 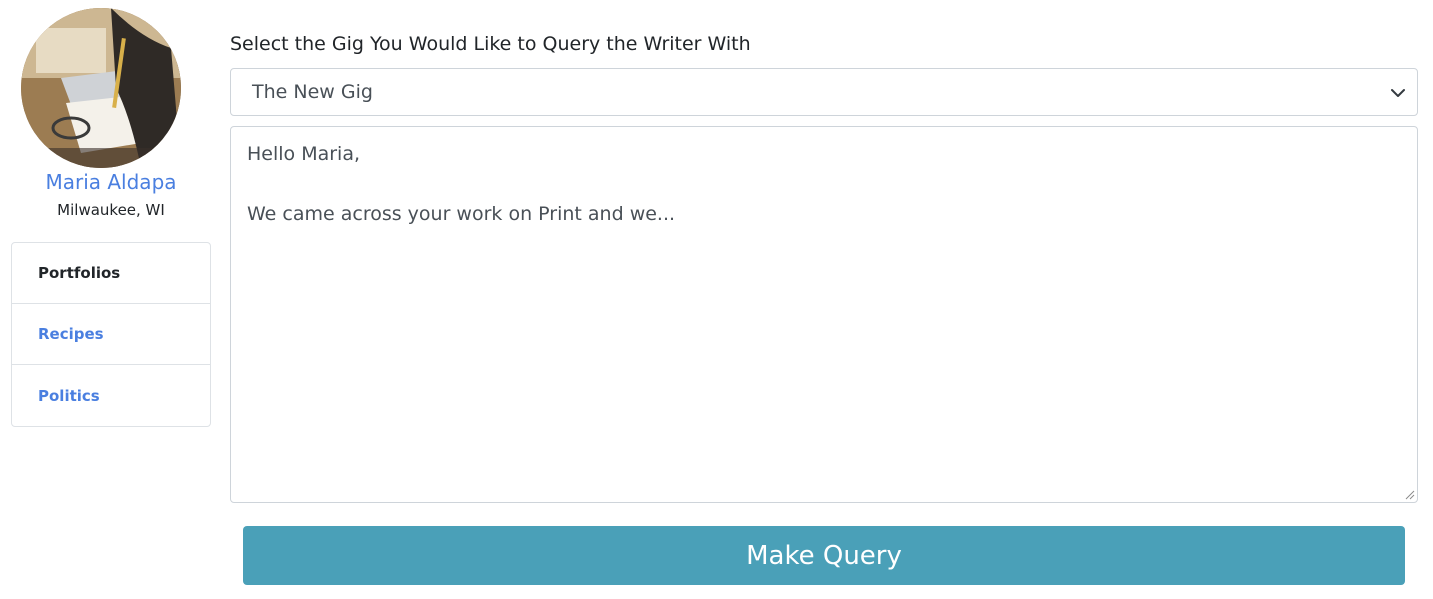 I want to click on message-line, so click(x=824, y=184).